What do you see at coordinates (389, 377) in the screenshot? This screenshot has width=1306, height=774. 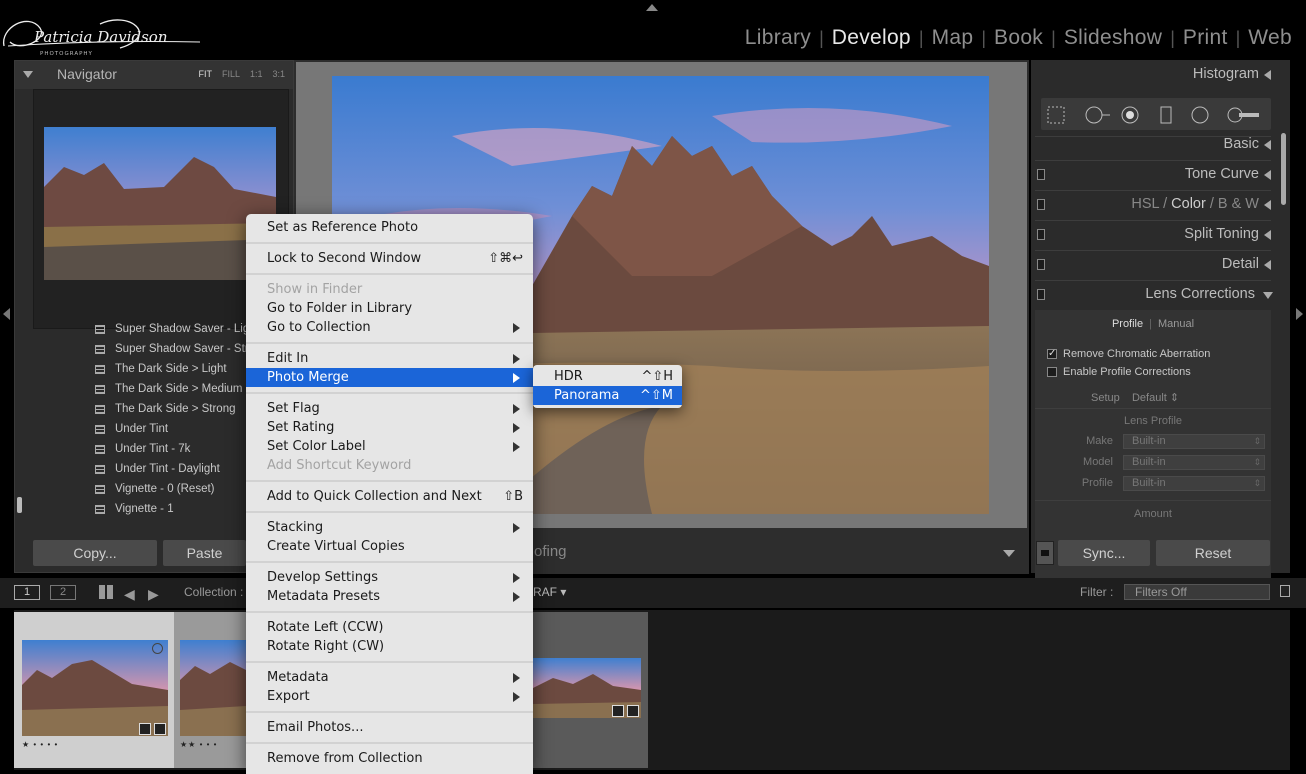 I see `menu-item-photo-merge: Photo Merge` at bounding box center [389, 377].